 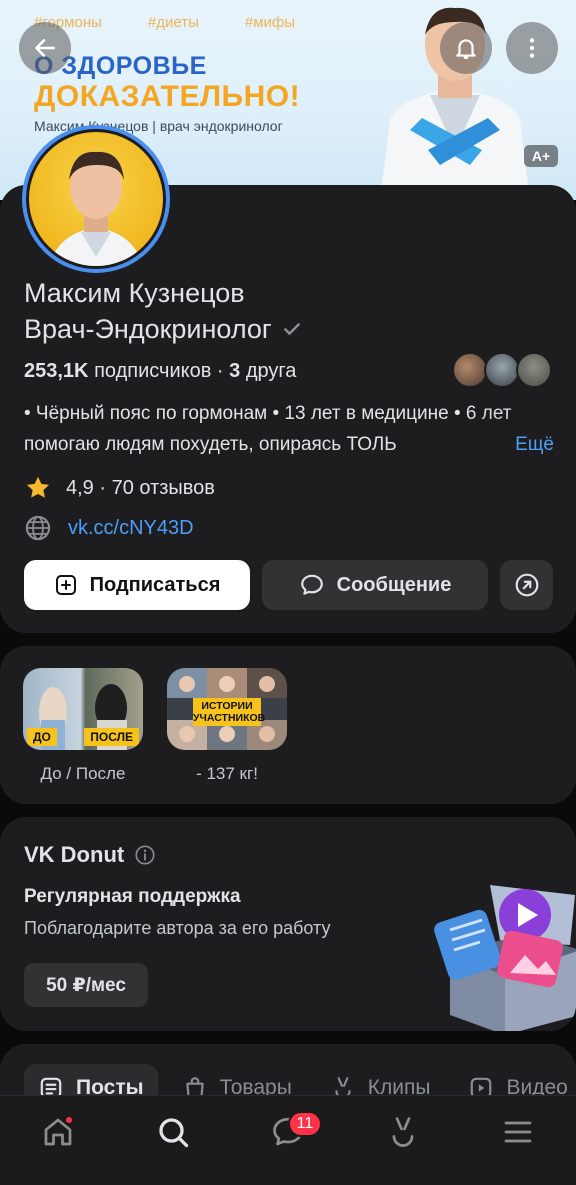 I want to click on plus-square-icon, so click(x=65, y=585).